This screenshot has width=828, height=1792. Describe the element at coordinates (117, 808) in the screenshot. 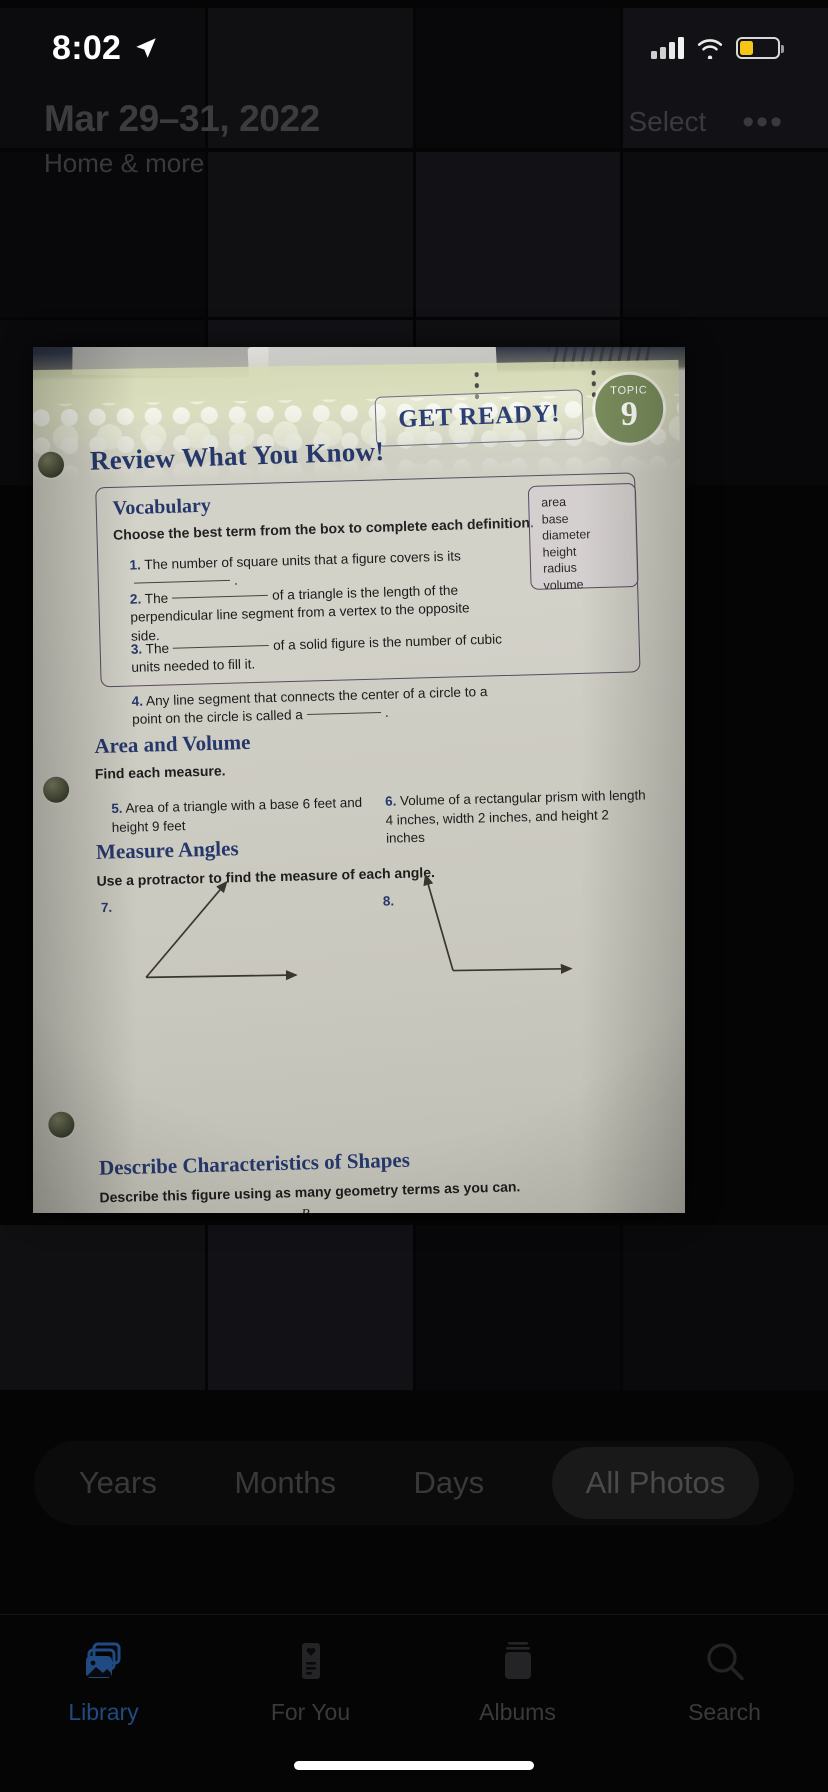

I see `item-number: 5.` at that location.